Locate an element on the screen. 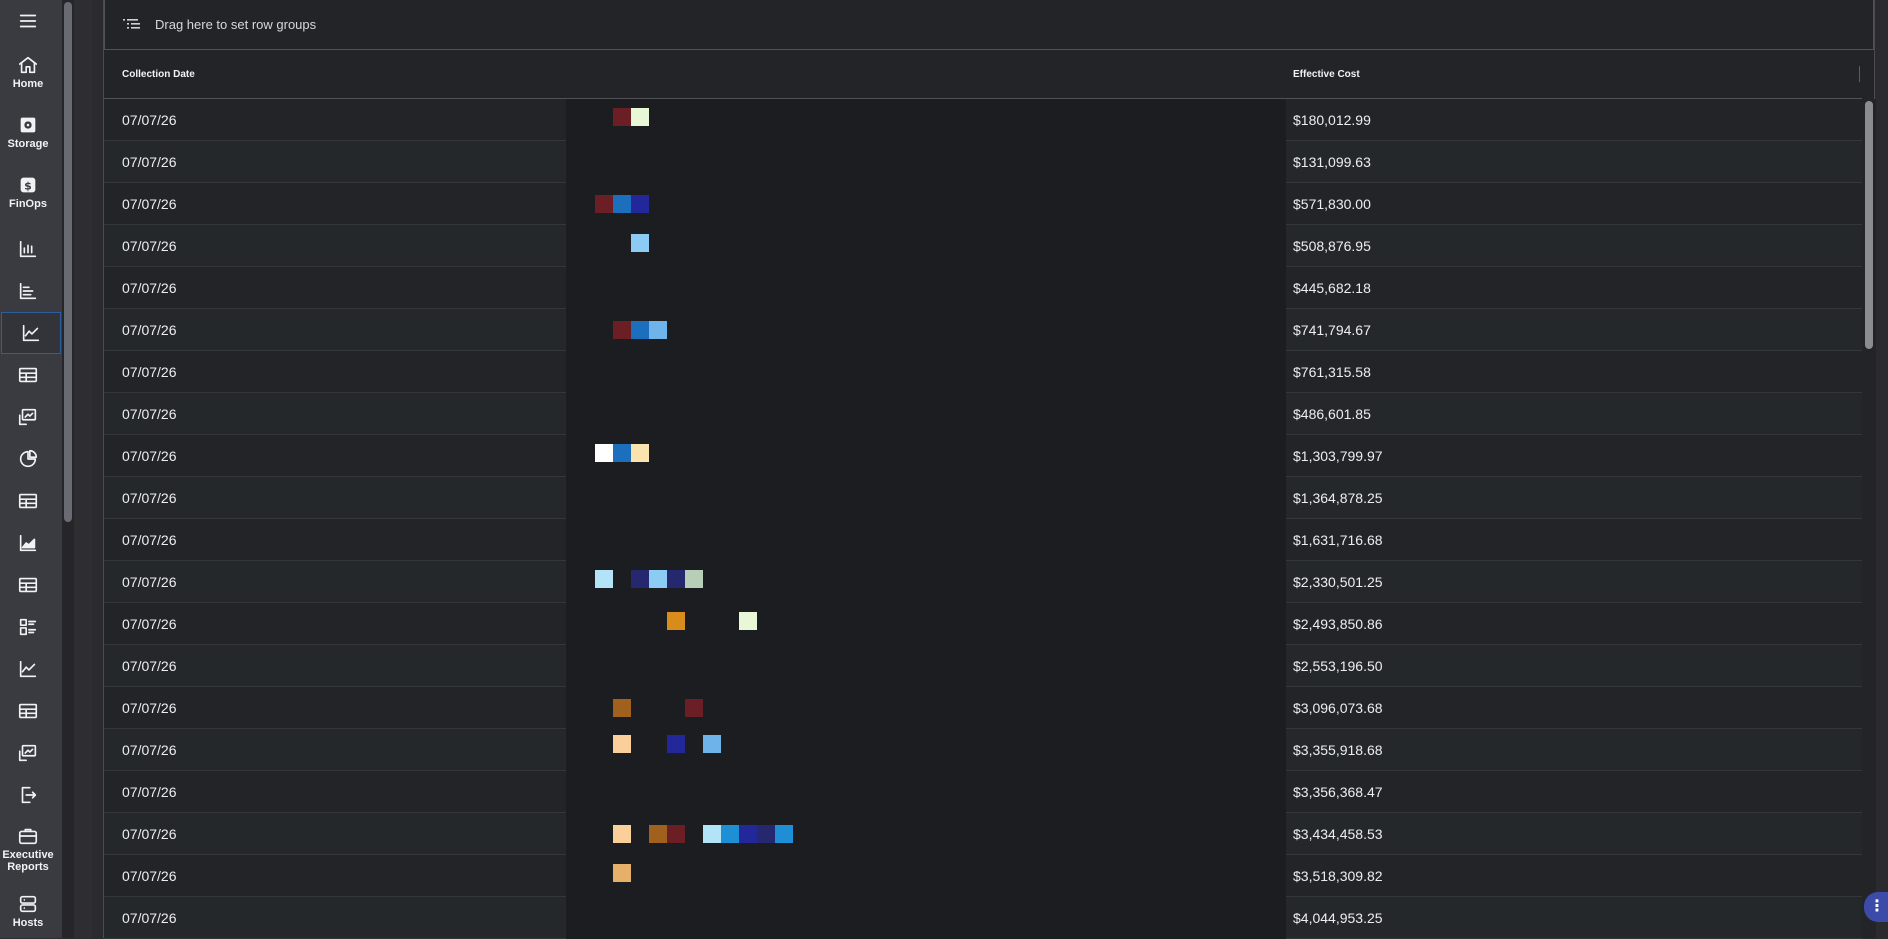  table-row: 07/07/26 $2,330,501.25 is located at coordinates (983, 582).